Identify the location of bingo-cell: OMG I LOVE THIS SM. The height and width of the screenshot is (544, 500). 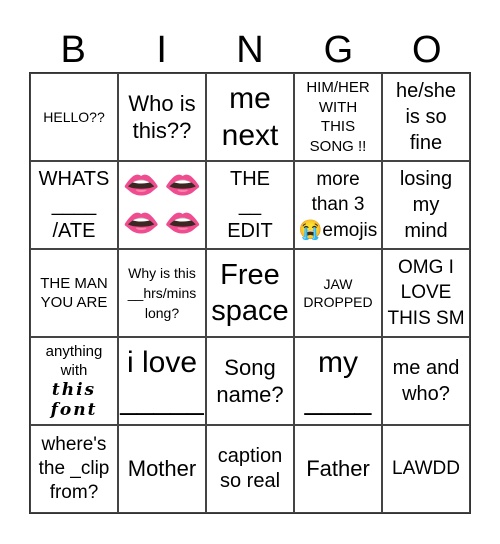
(426, 293).